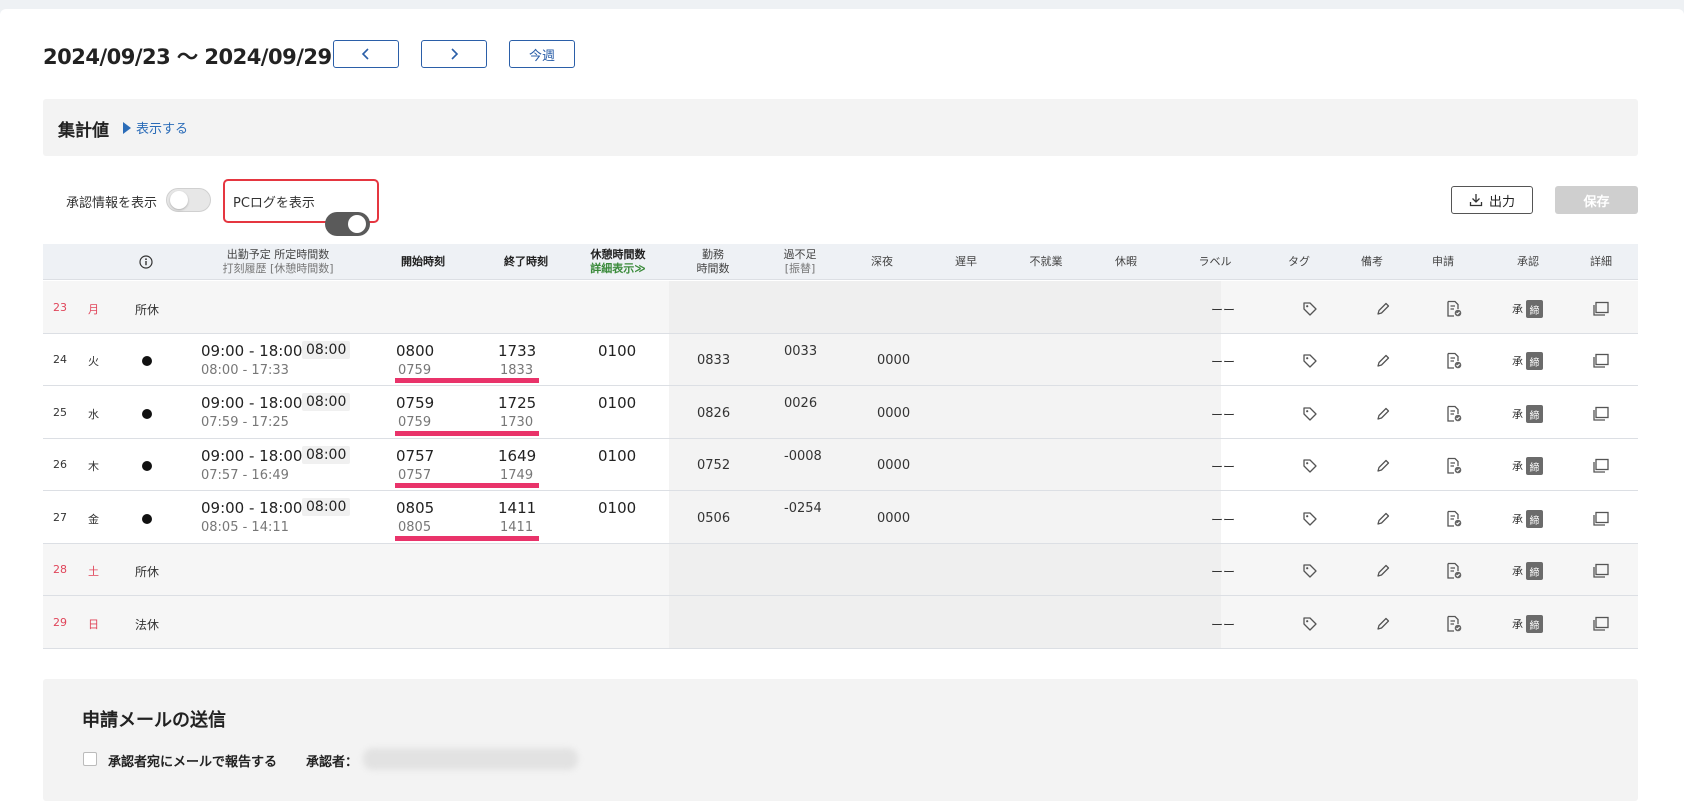  I want to click on row-end-time: 1733, so click(517, 351).